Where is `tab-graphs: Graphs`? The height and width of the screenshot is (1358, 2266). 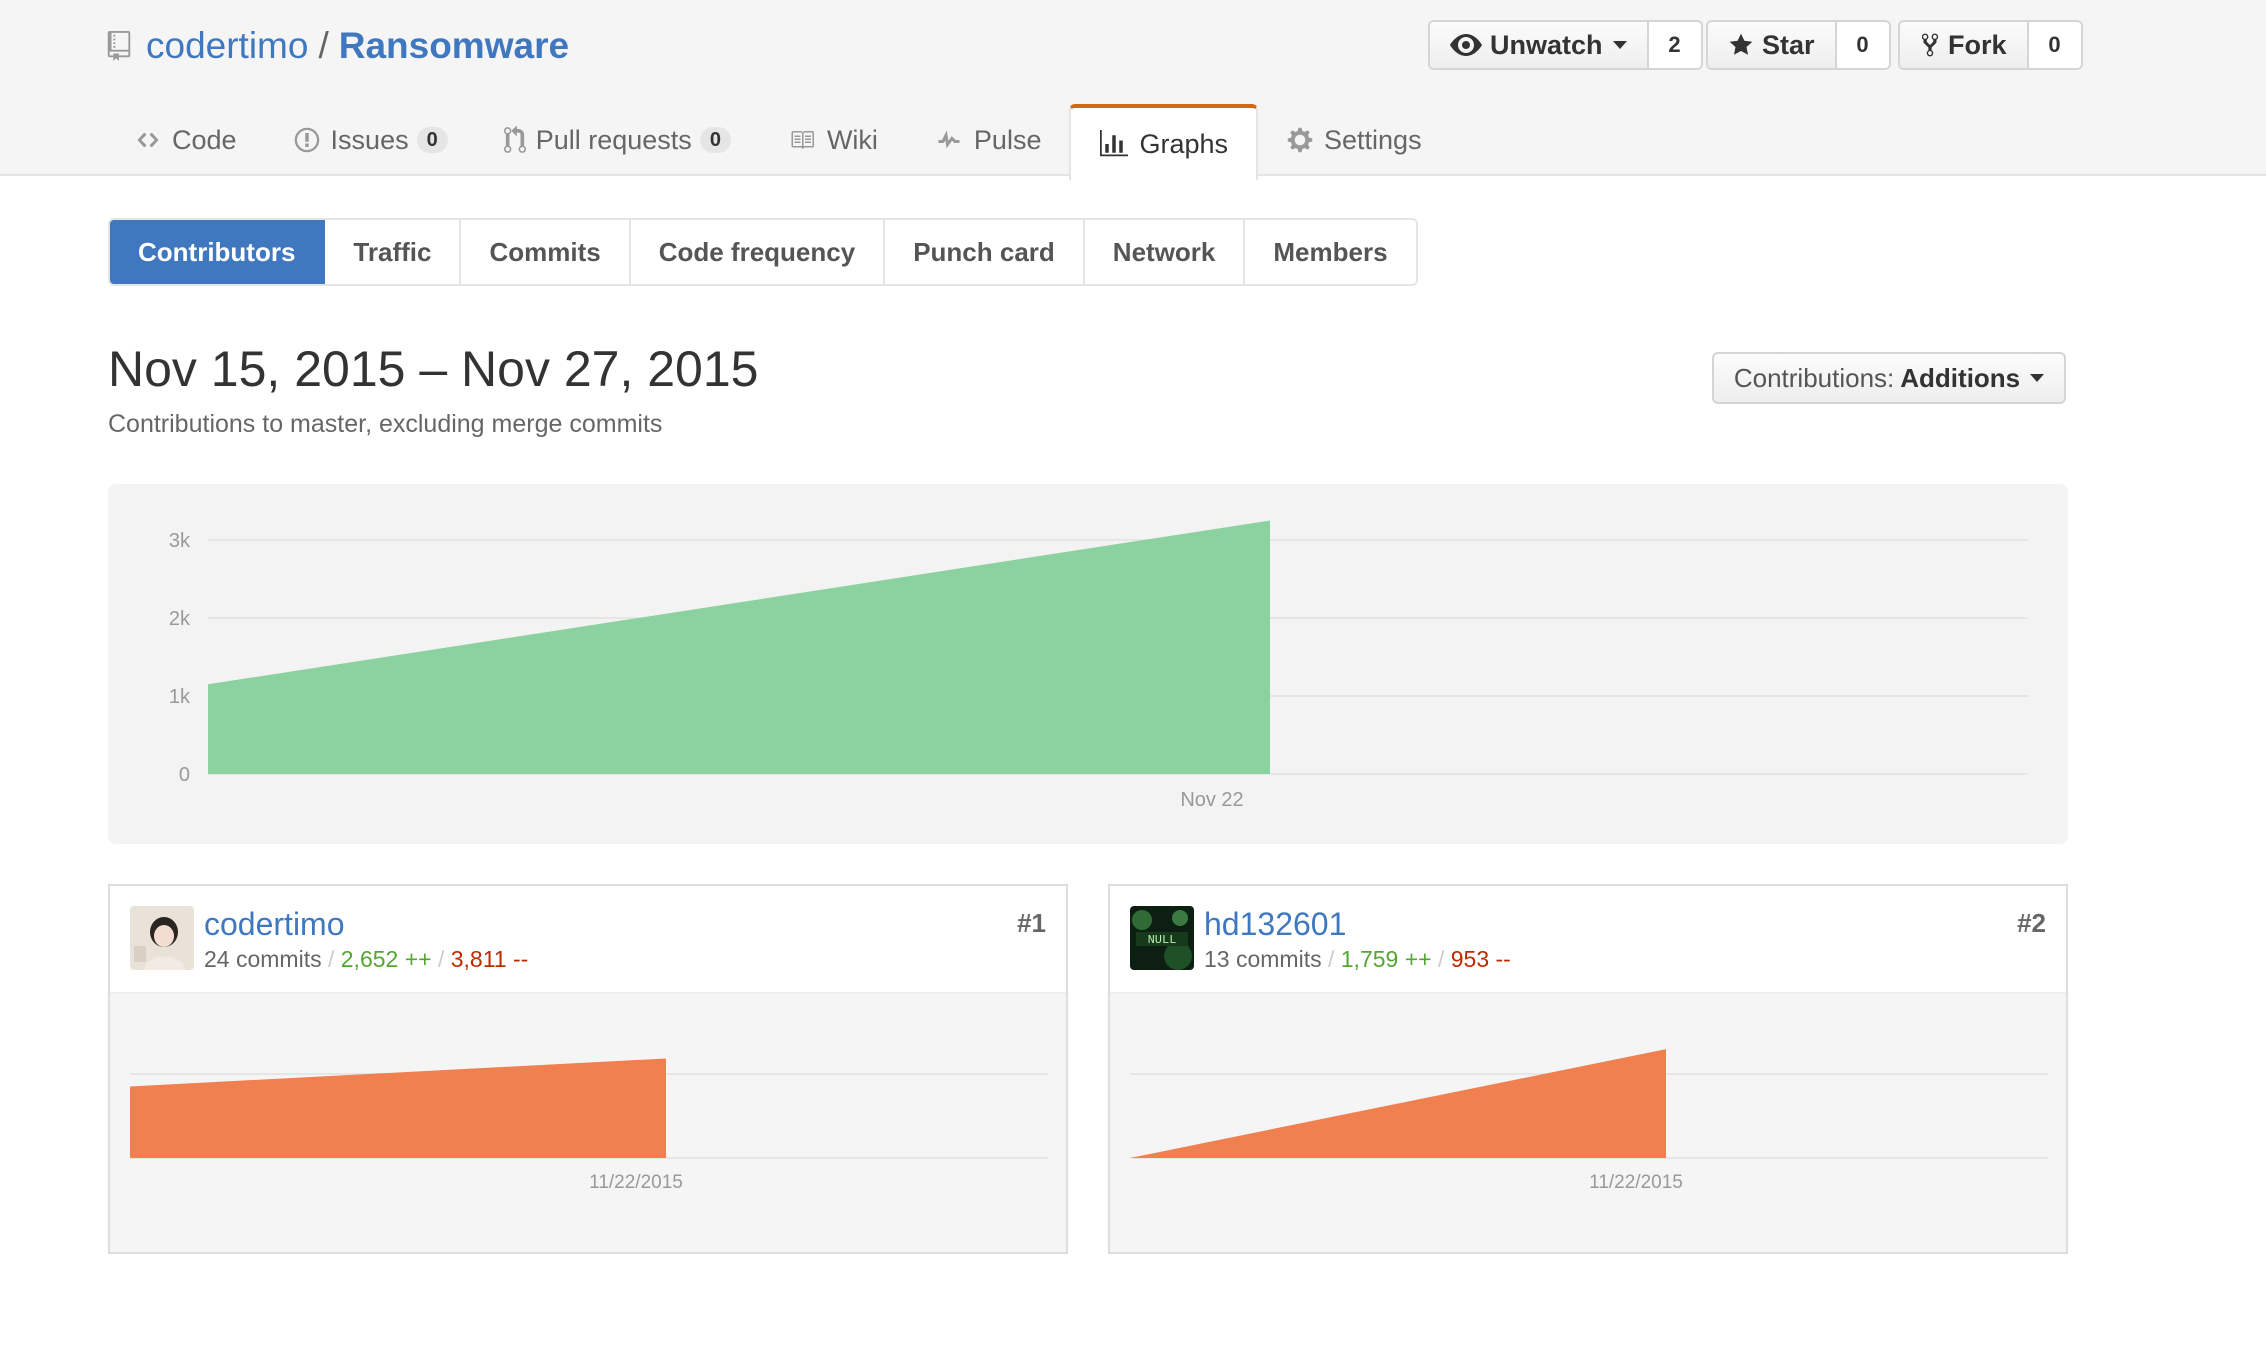 tab-graphs: Graphs is located at coordinates (1164, 142).